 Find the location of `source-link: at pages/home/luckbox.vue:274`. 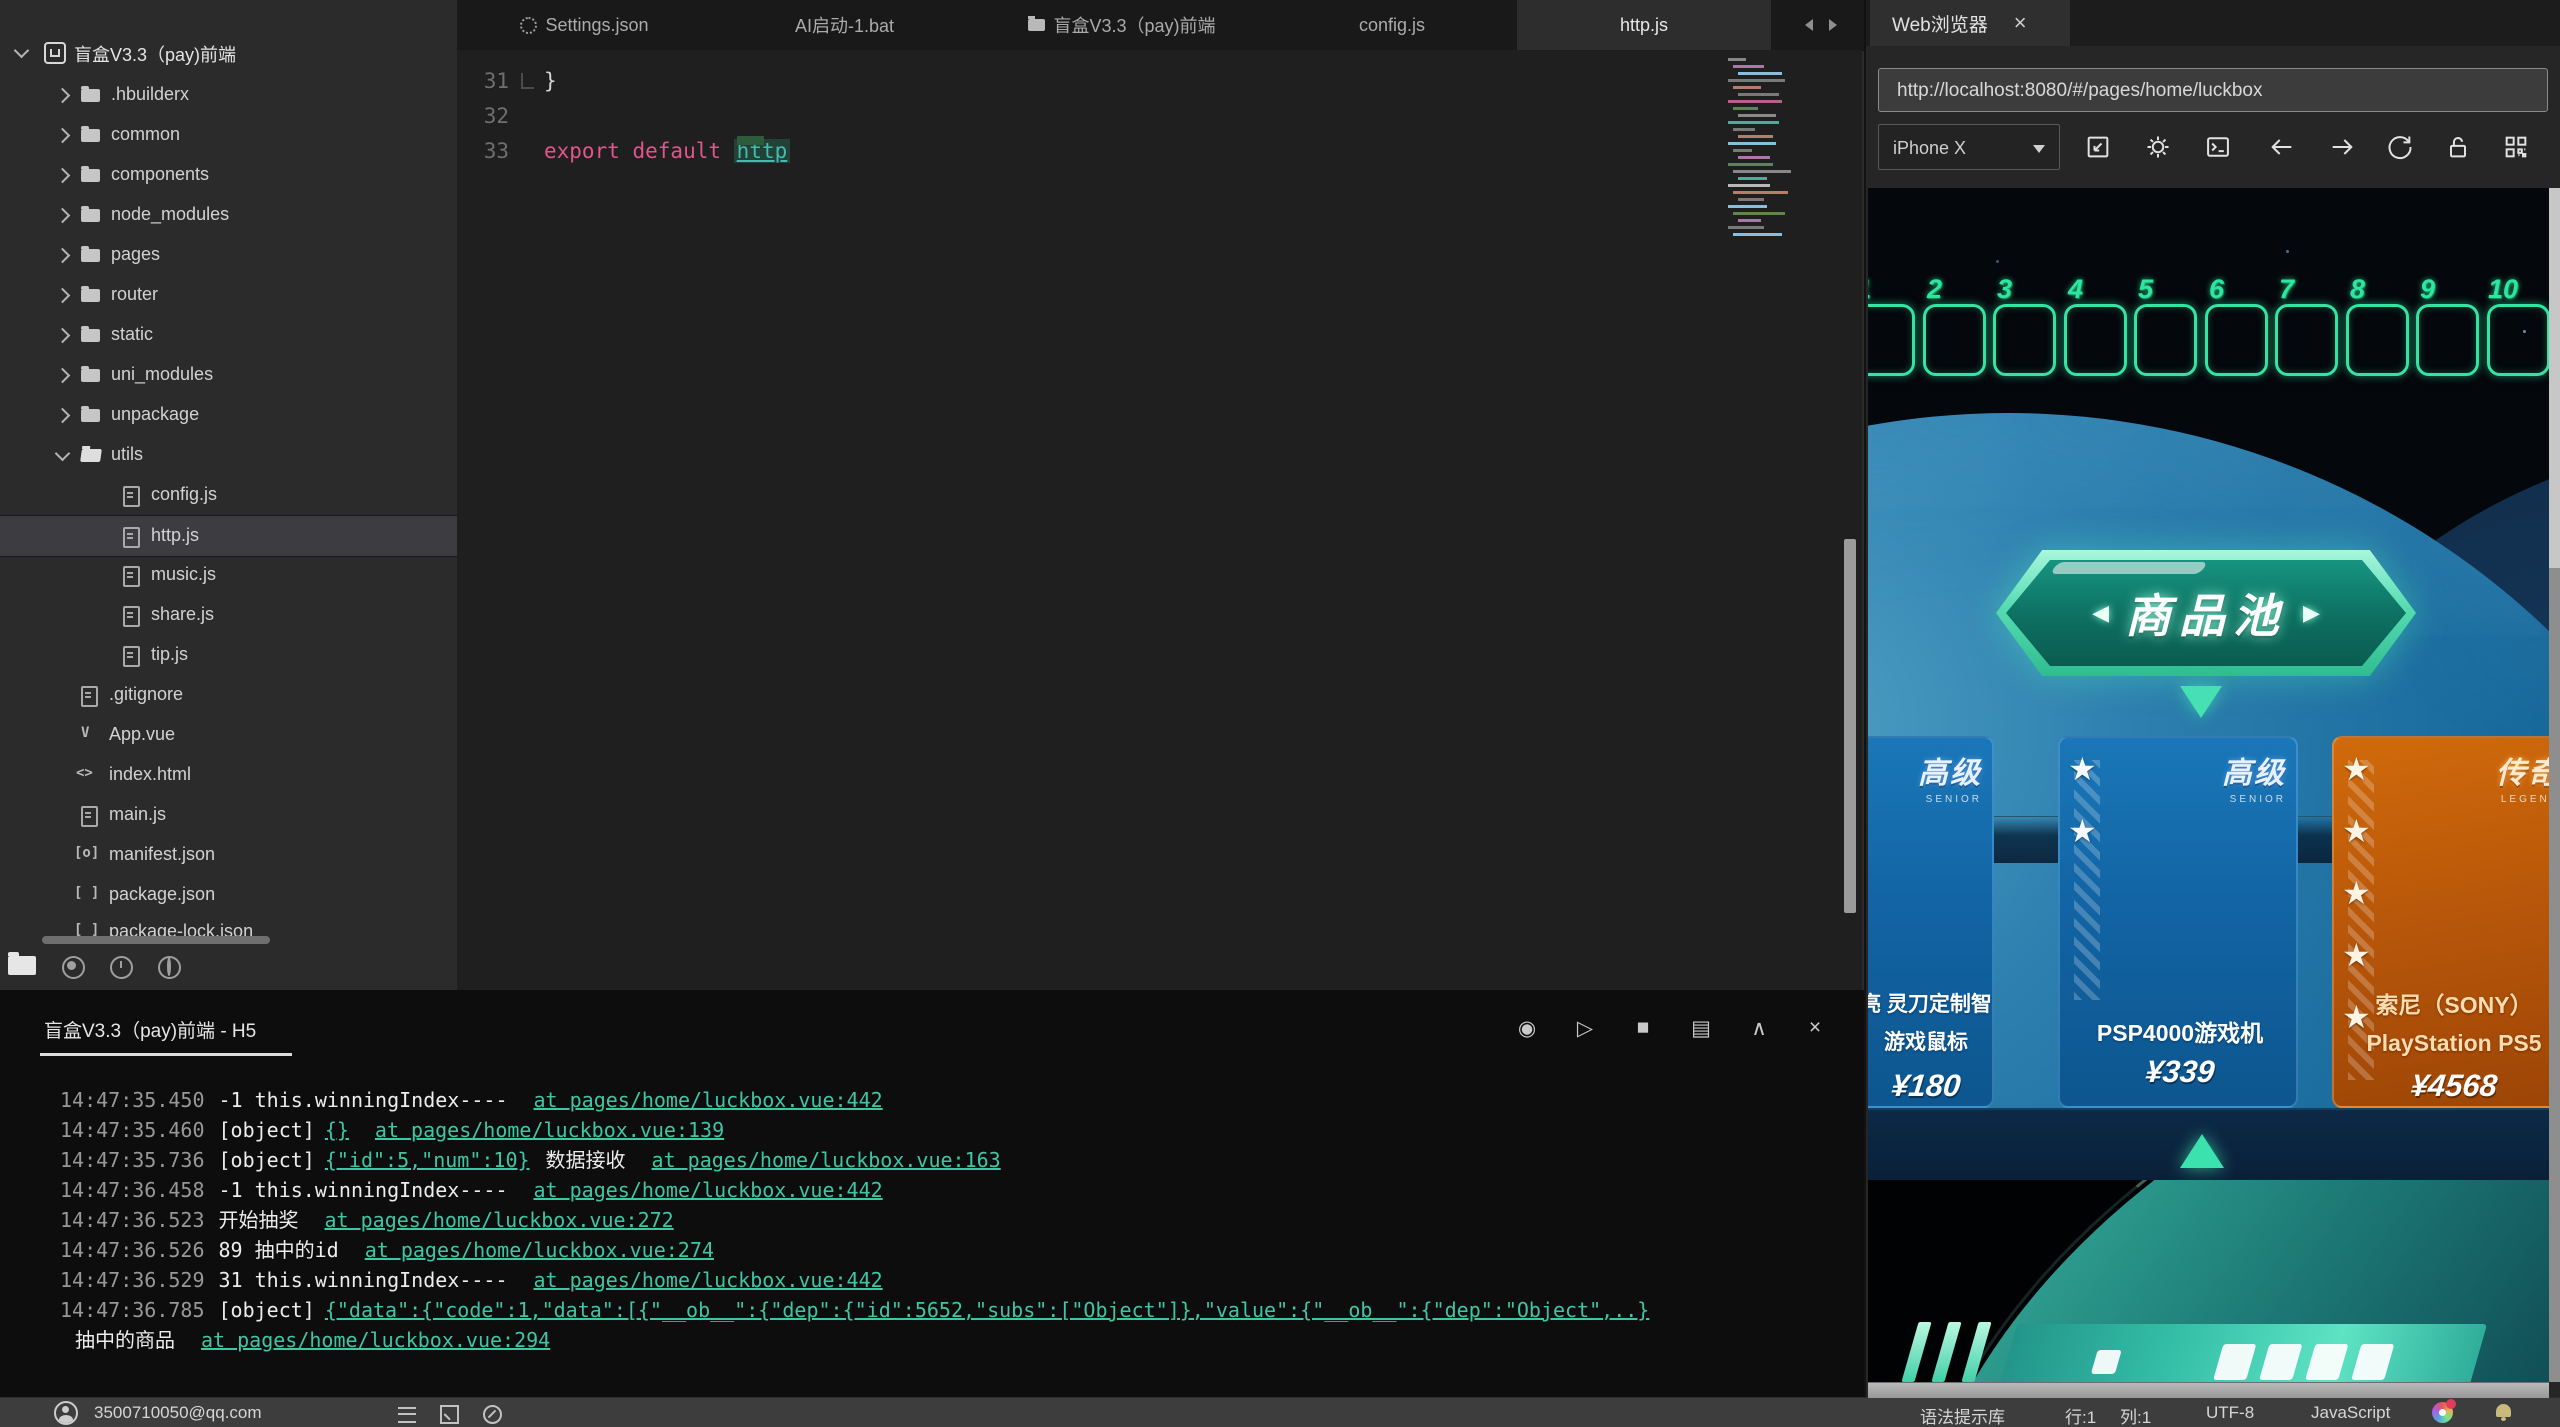

source-link: at pages/home/luckbox.vue:274 is located at coordinates (539, 1250).